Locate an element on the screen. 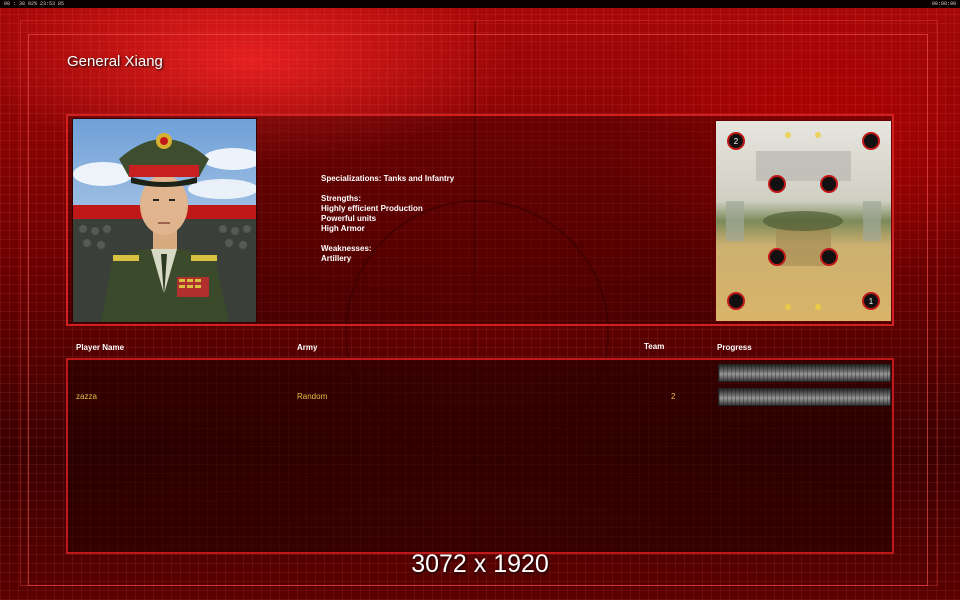 The height and width of the screenshot is (600, 960). strength-item: High Armor is located at coordinates (343, 228).